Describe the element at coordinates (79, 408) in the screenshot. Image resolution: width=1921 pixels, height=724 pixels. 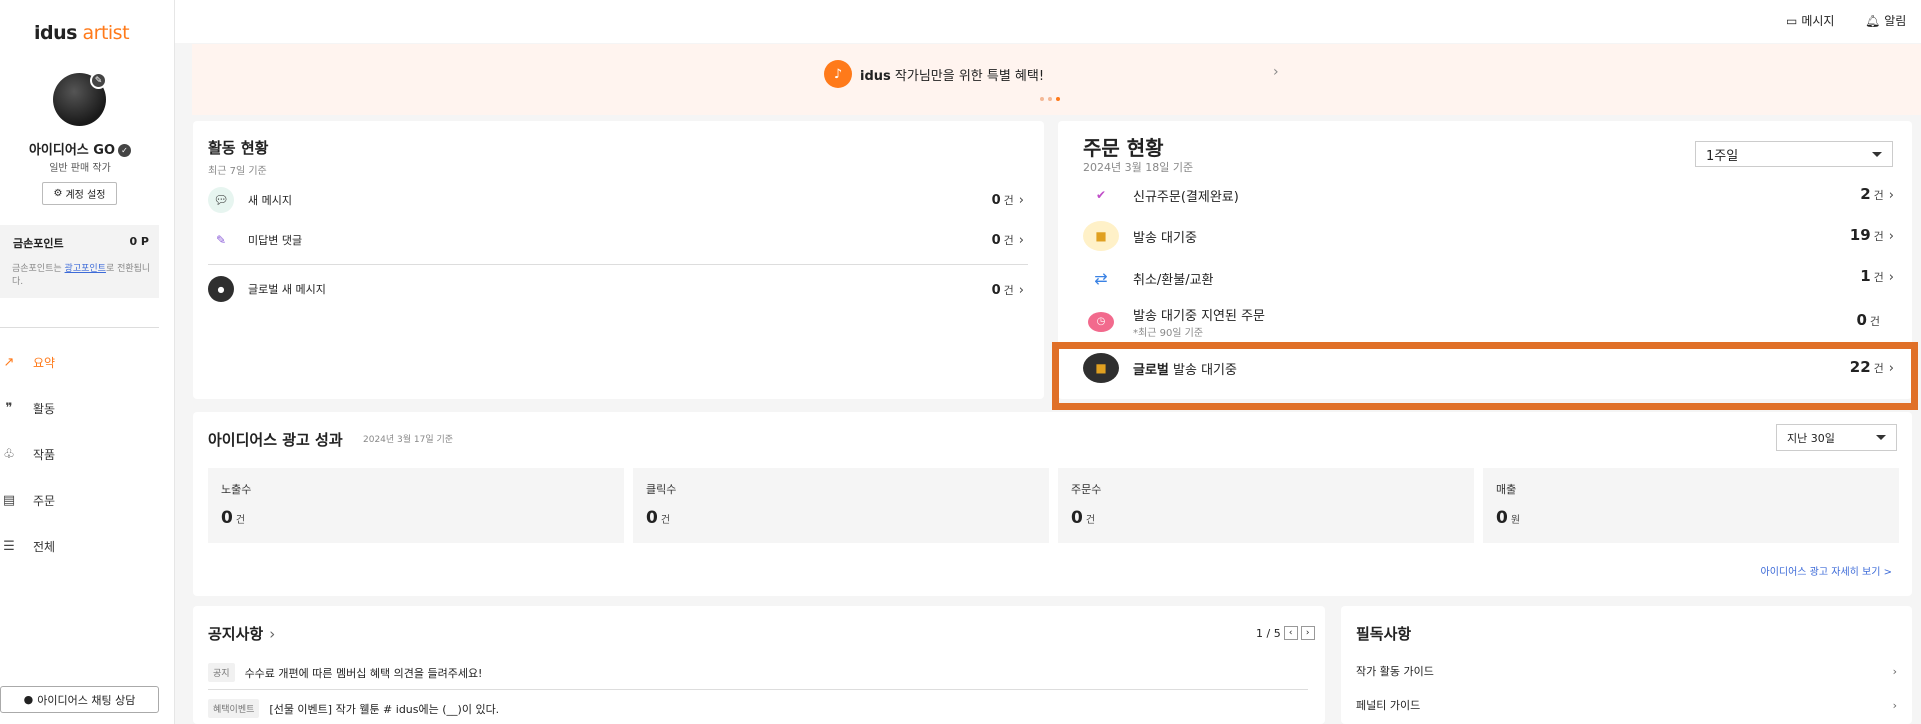
I see `nav-item-activity: ❞ 활동` at that location.